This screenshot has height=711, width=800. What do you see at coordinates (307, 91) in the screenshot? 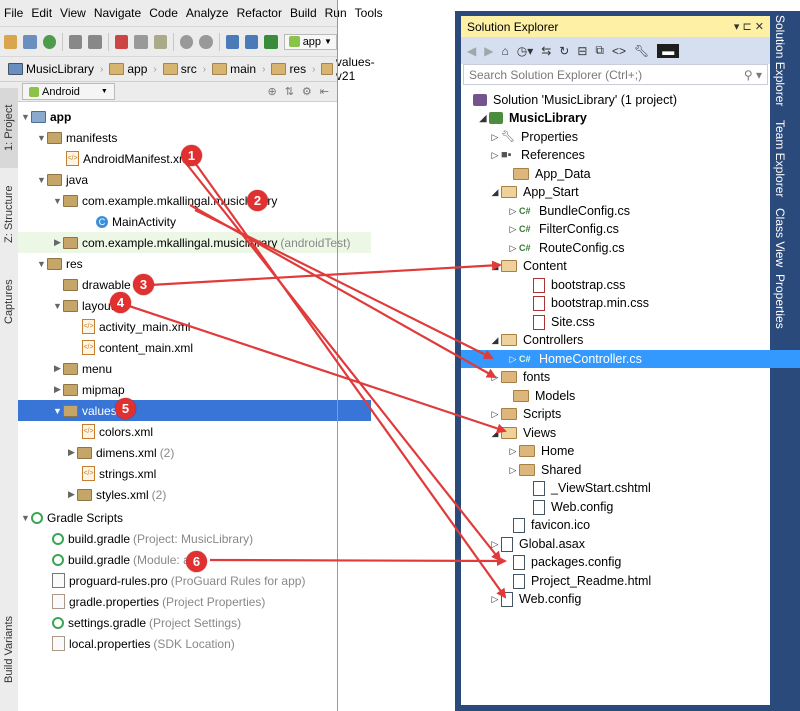
I see `settings-gear-icon: ⚙` at bounding box center [307, 91].